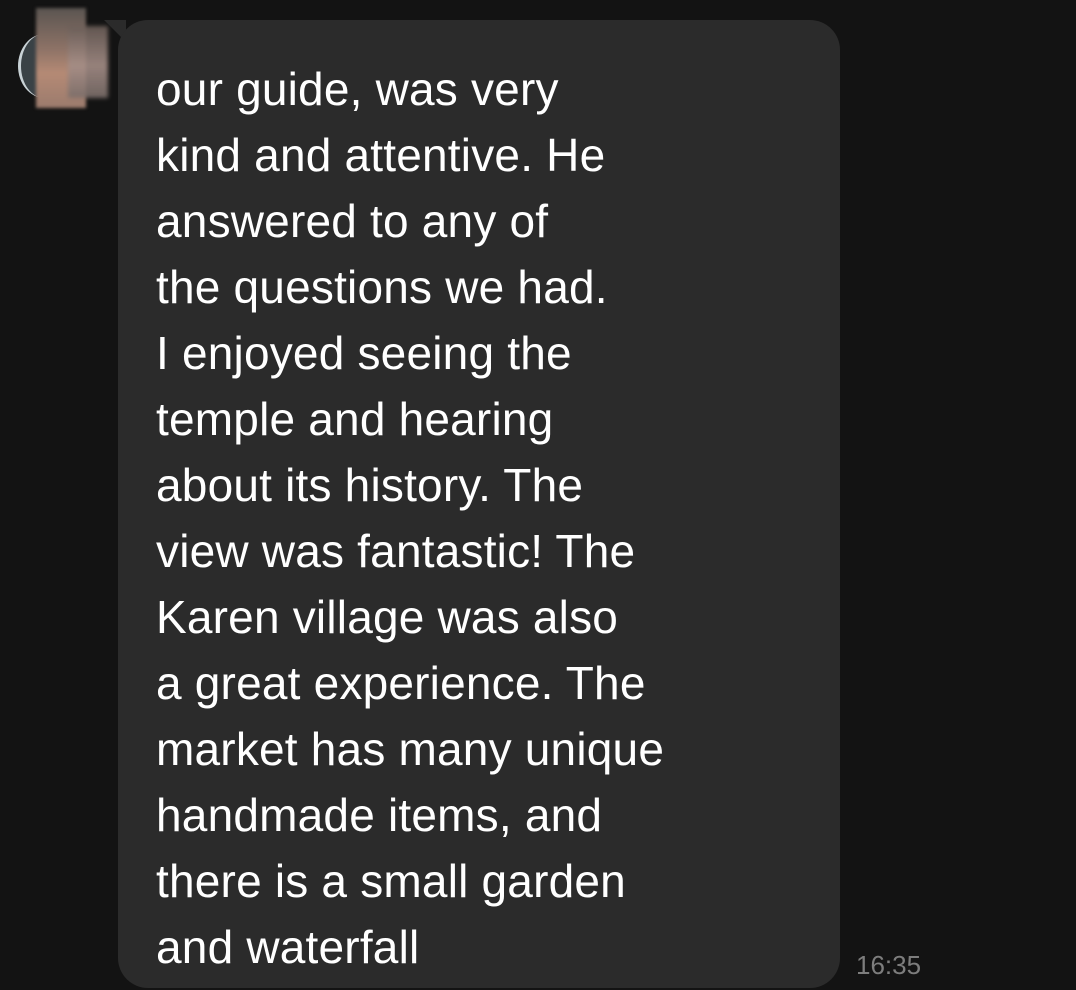 Image resolution: width=1076 pixels, height=990 pixels. What do you see at coordinates (379, 815) in the screenshot?
I see `message-line: handmade items, and` at bounding box center [379, 815].